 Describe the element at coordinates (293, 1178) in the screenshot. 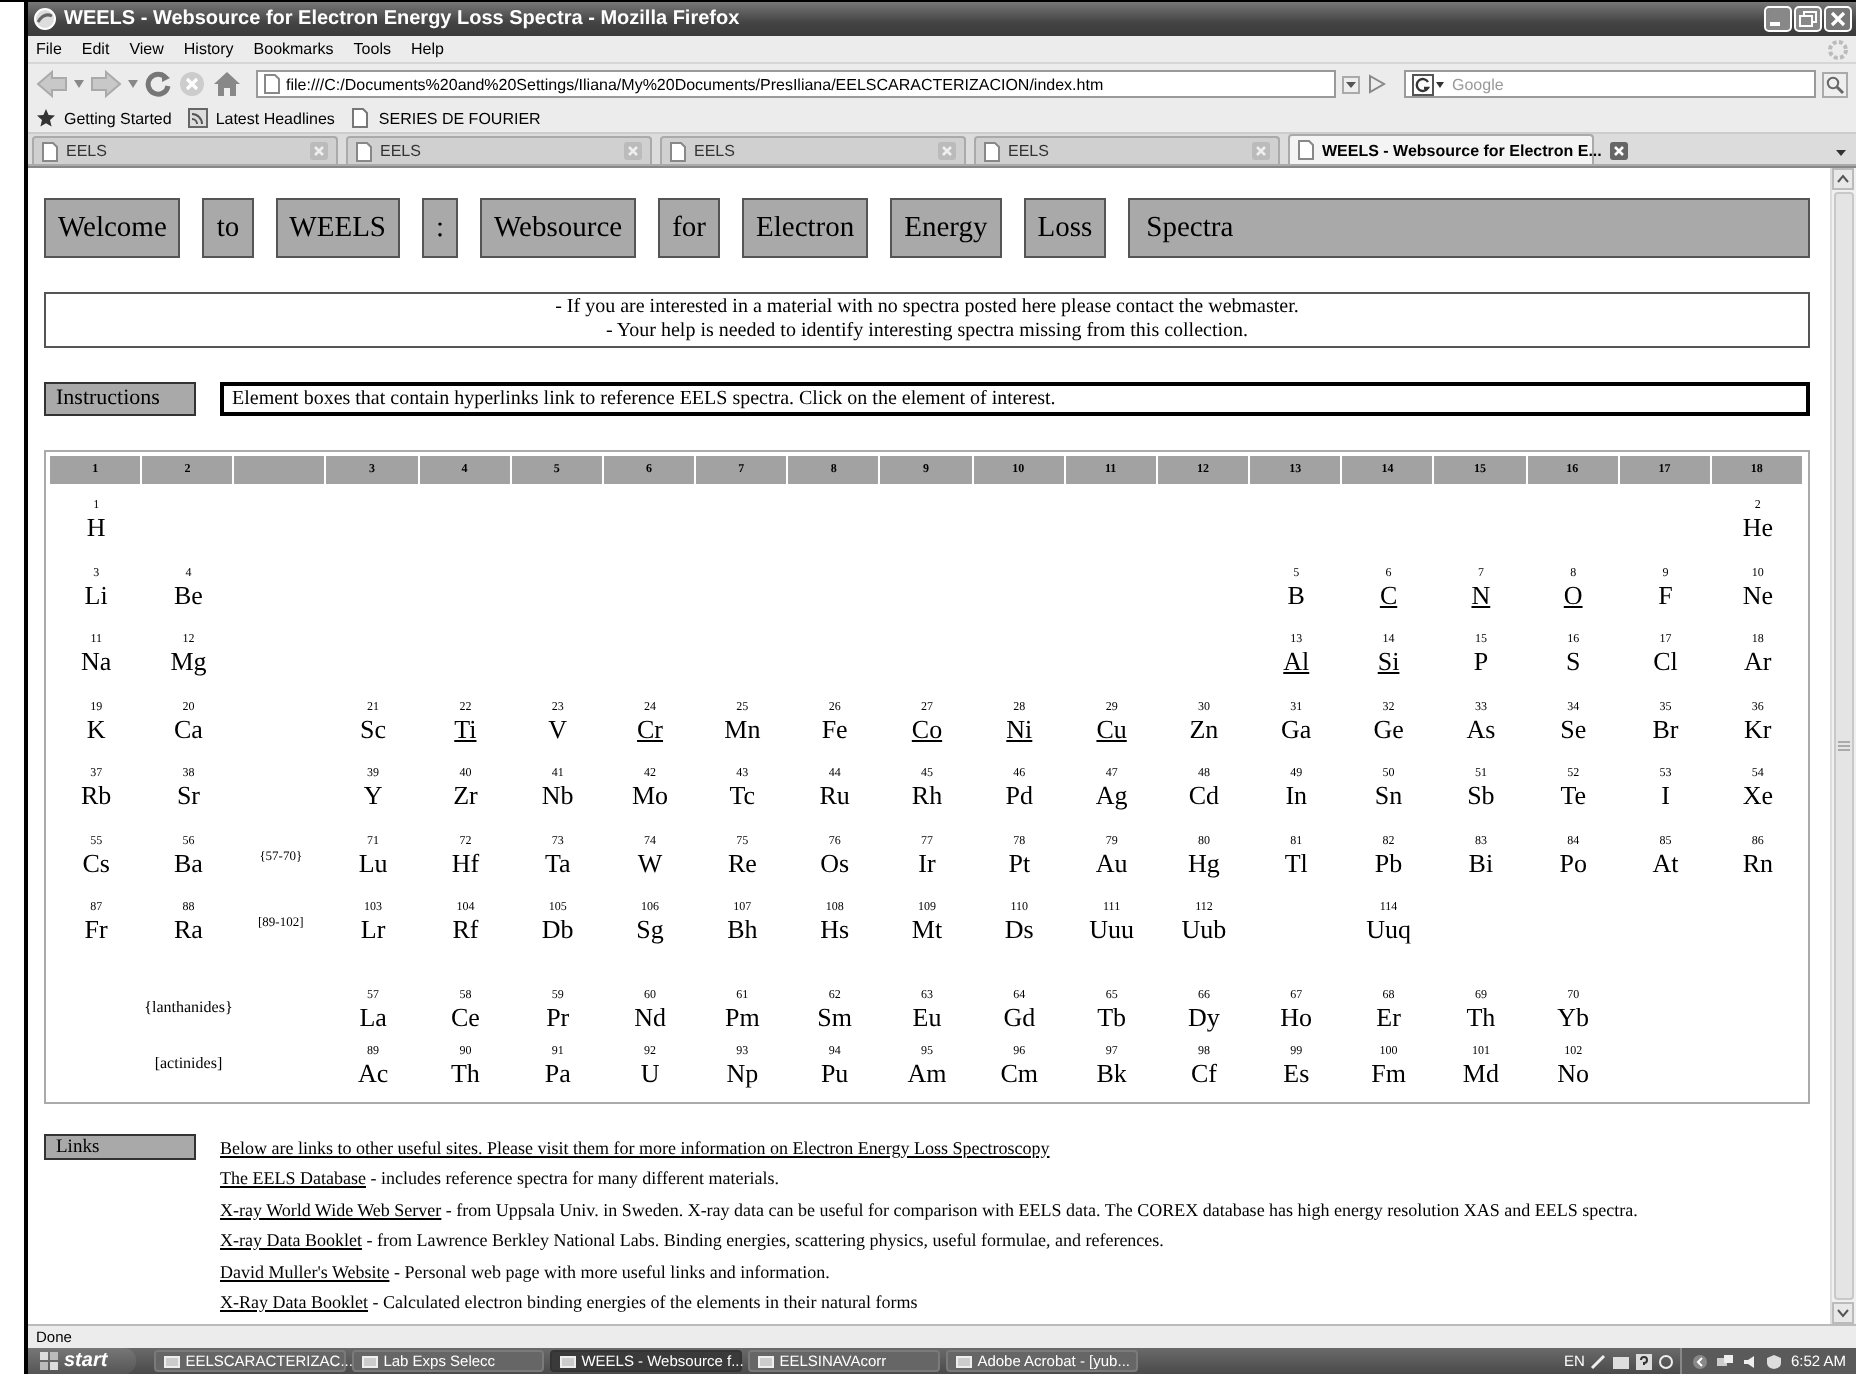

I see `site-link: The EELS Database` at that location.